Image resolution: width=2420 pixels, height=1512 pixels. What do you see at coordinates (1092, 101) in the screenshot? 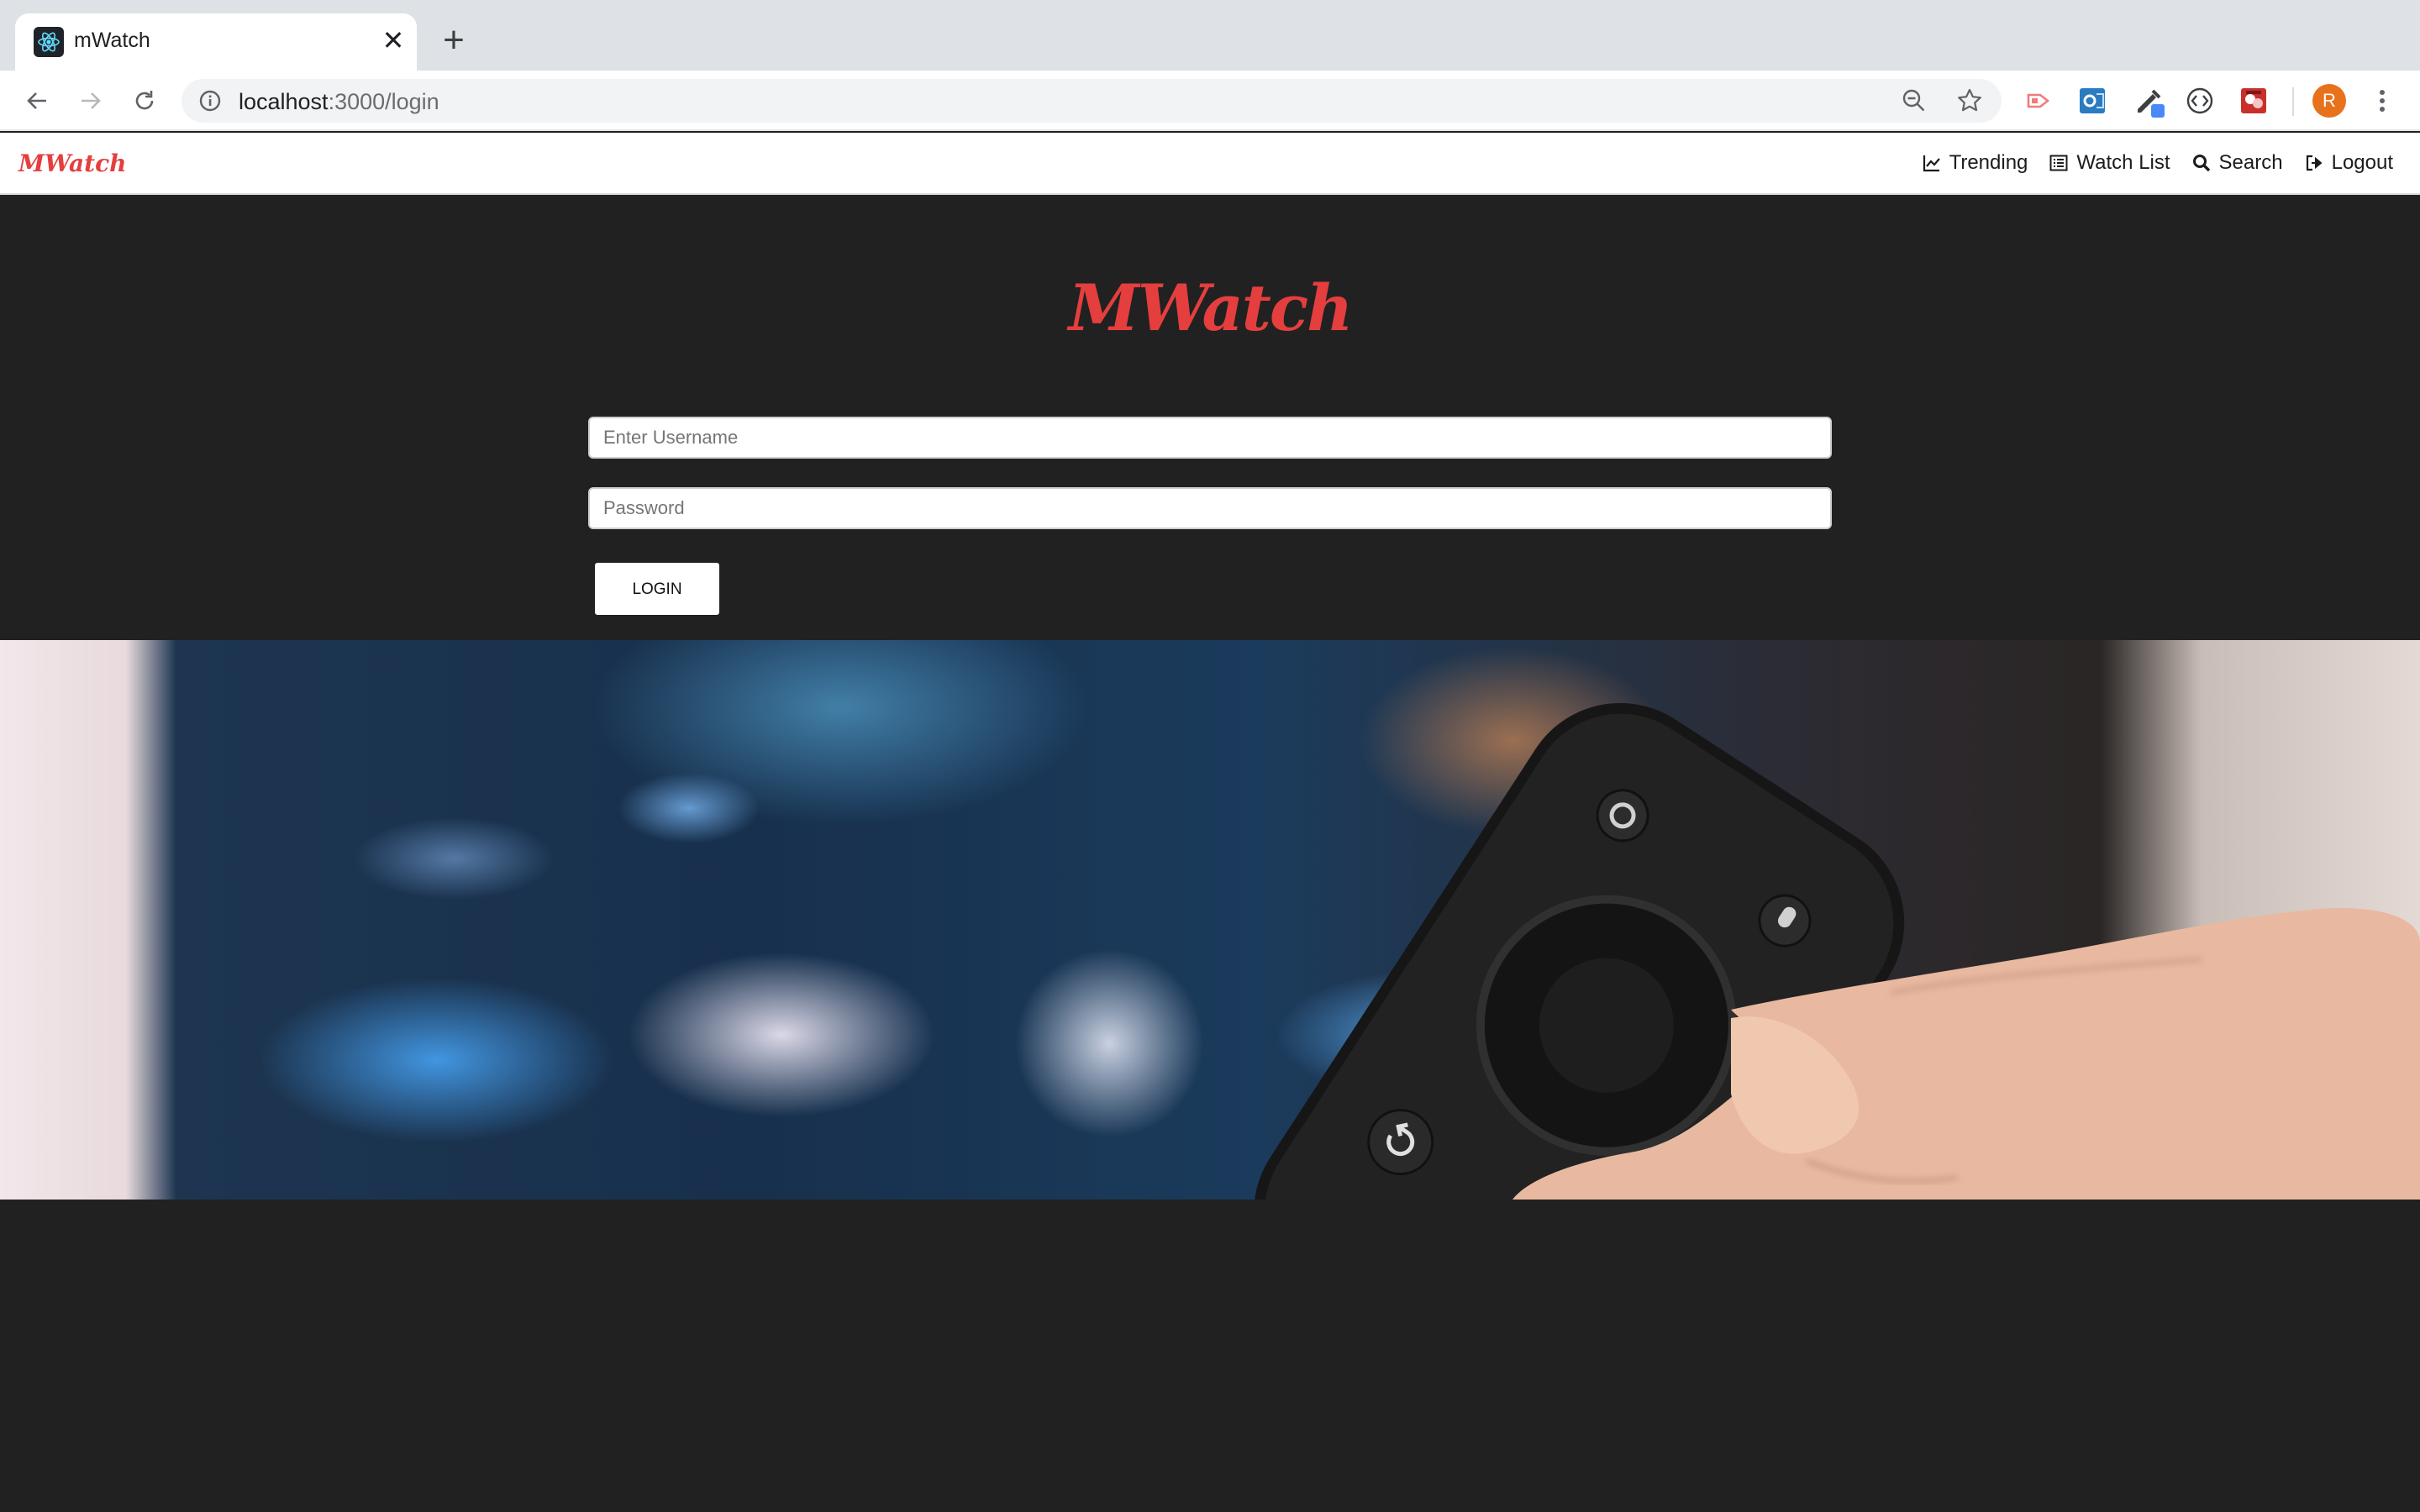
I see `address-bar: localhost:3000/login` at bounding box center [1092, 101].